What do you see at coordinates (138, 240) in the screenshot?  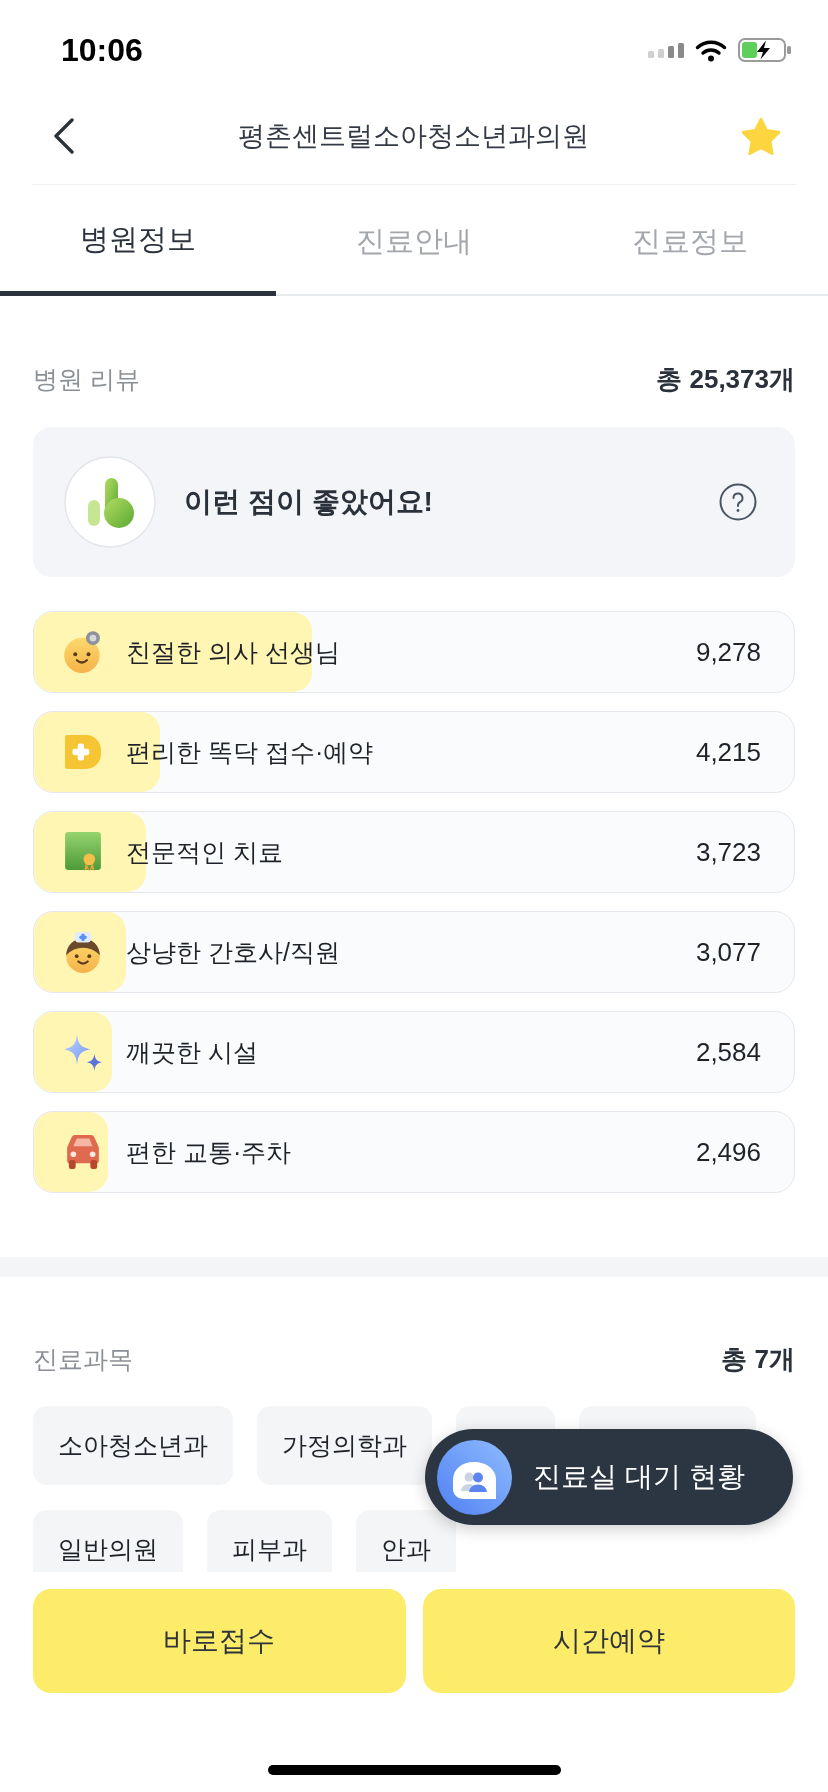 I see `tab: 병원정보` at bounding box center [138, 240].